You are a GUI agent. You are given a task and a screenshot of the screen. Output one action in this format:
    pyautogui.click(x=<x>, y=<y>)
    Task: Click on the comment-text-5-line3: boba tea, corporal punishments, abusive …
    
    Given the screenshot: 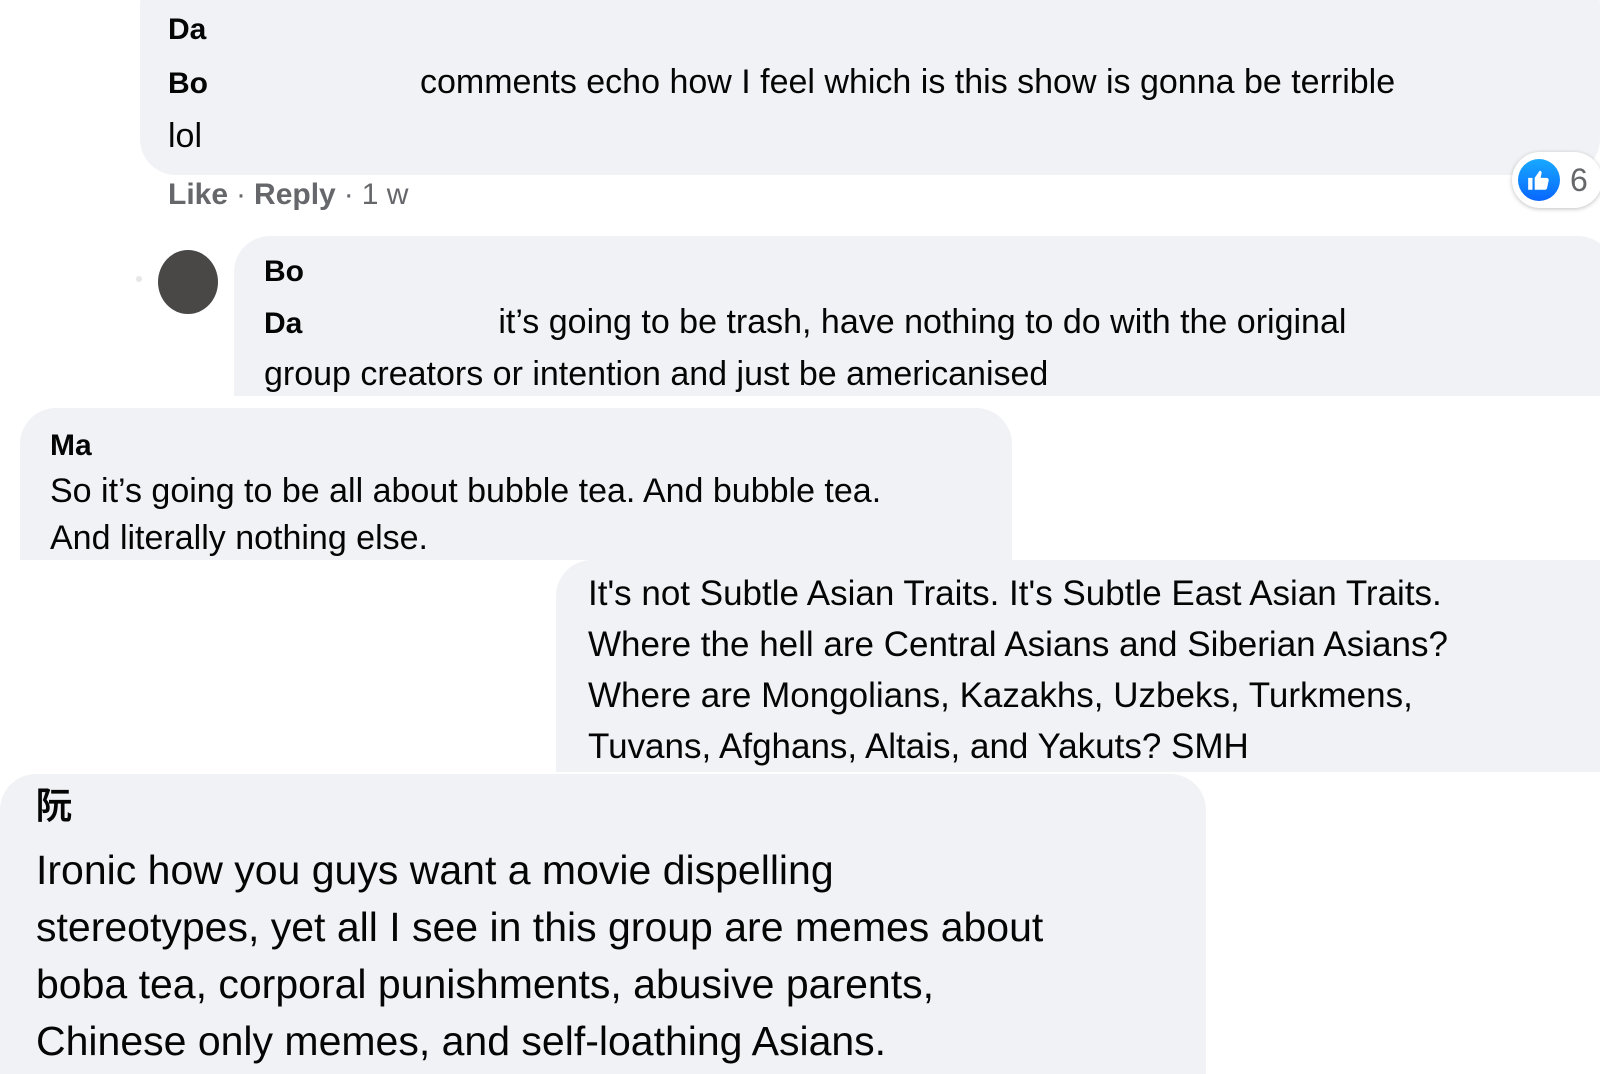 What is the action you would take?
    pyautogui.click(x=485, y=984)
    